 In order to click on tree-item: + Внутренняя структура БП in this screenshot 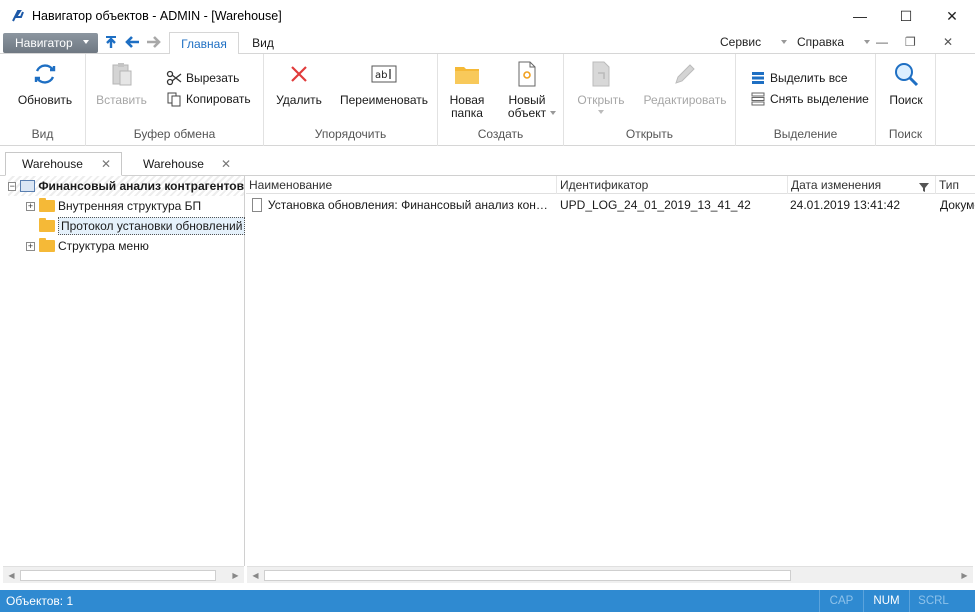, I will do `click(113, 206)`.